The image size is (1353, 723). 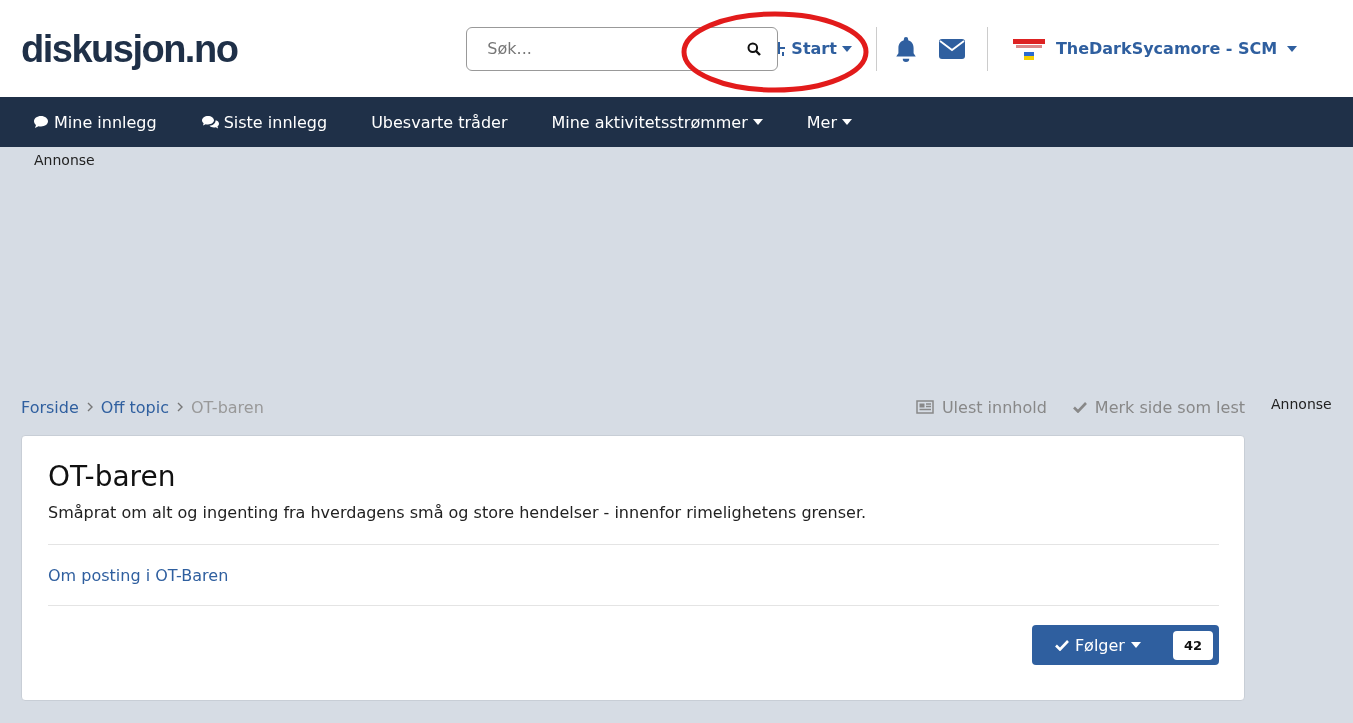 What do you see at coordinates (131, 48) in the screenshot?
I see `site-logo: diskusjon.no` at bounding box center [131, 48].